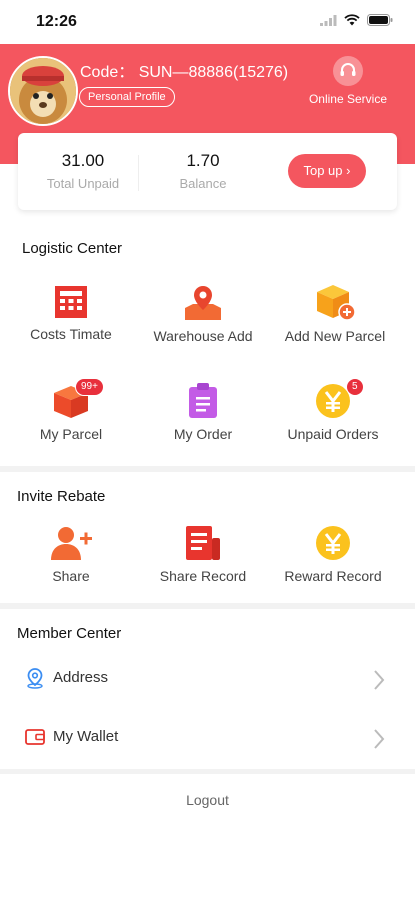  Describe the element at coordinates (207, 22) in the screenshot. I see `status-bar: 12:26` at that location.